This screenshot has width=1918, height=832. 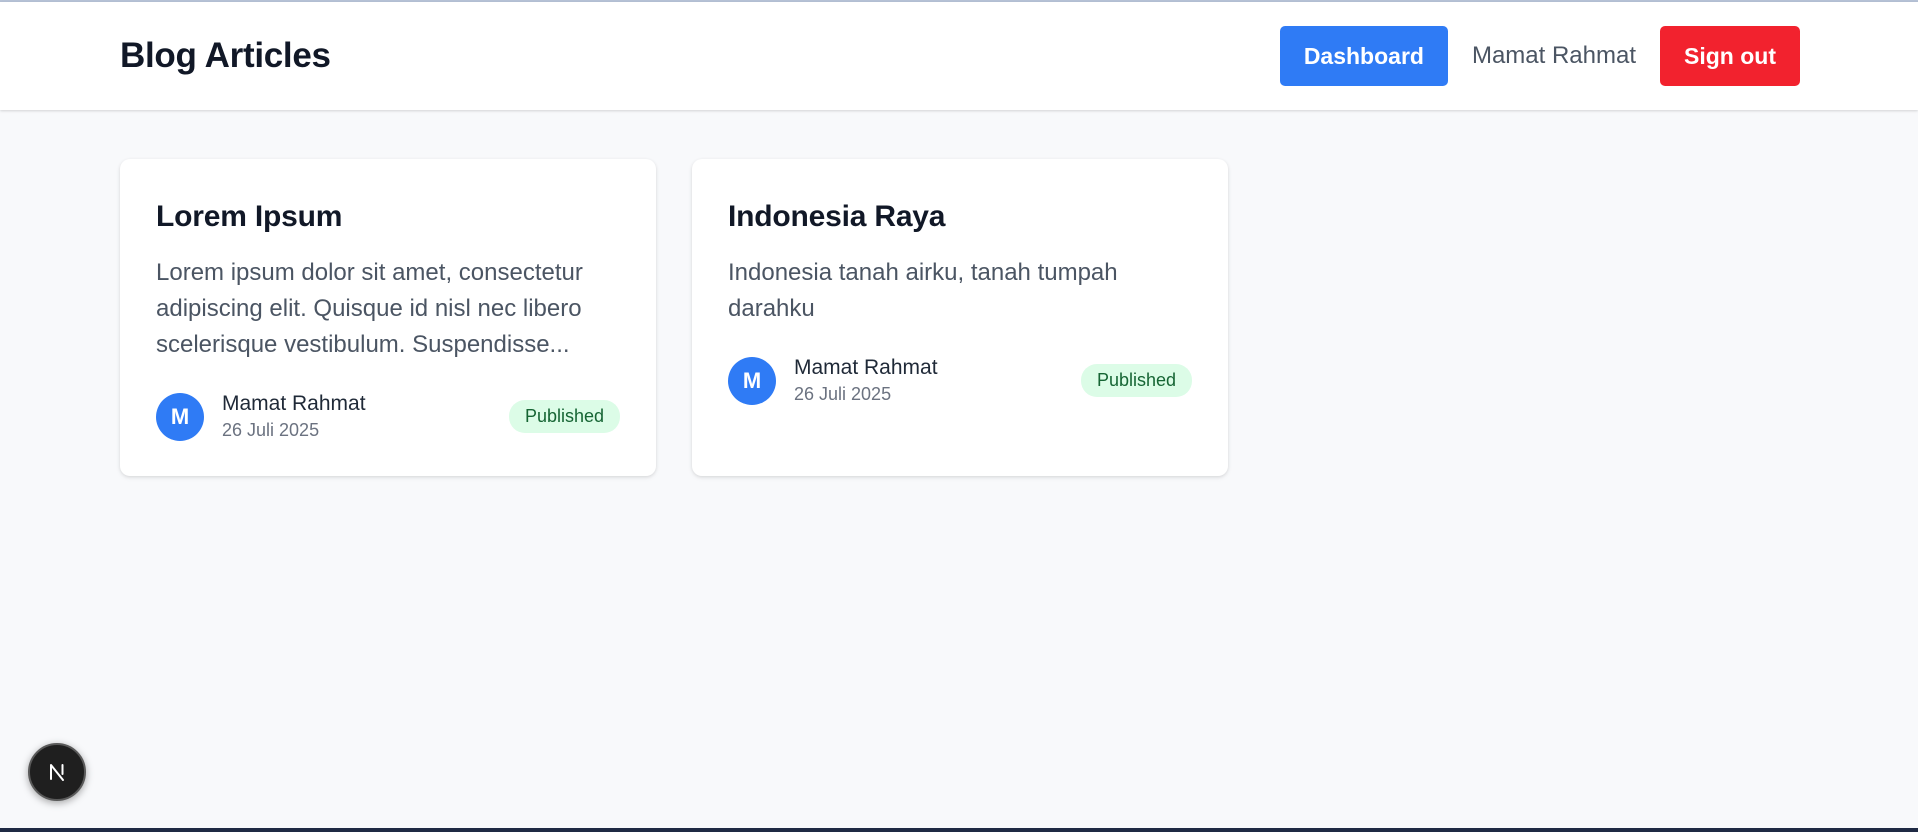 I want to click on dashboard-button: Dashboard, so click(x=1363, y=56).